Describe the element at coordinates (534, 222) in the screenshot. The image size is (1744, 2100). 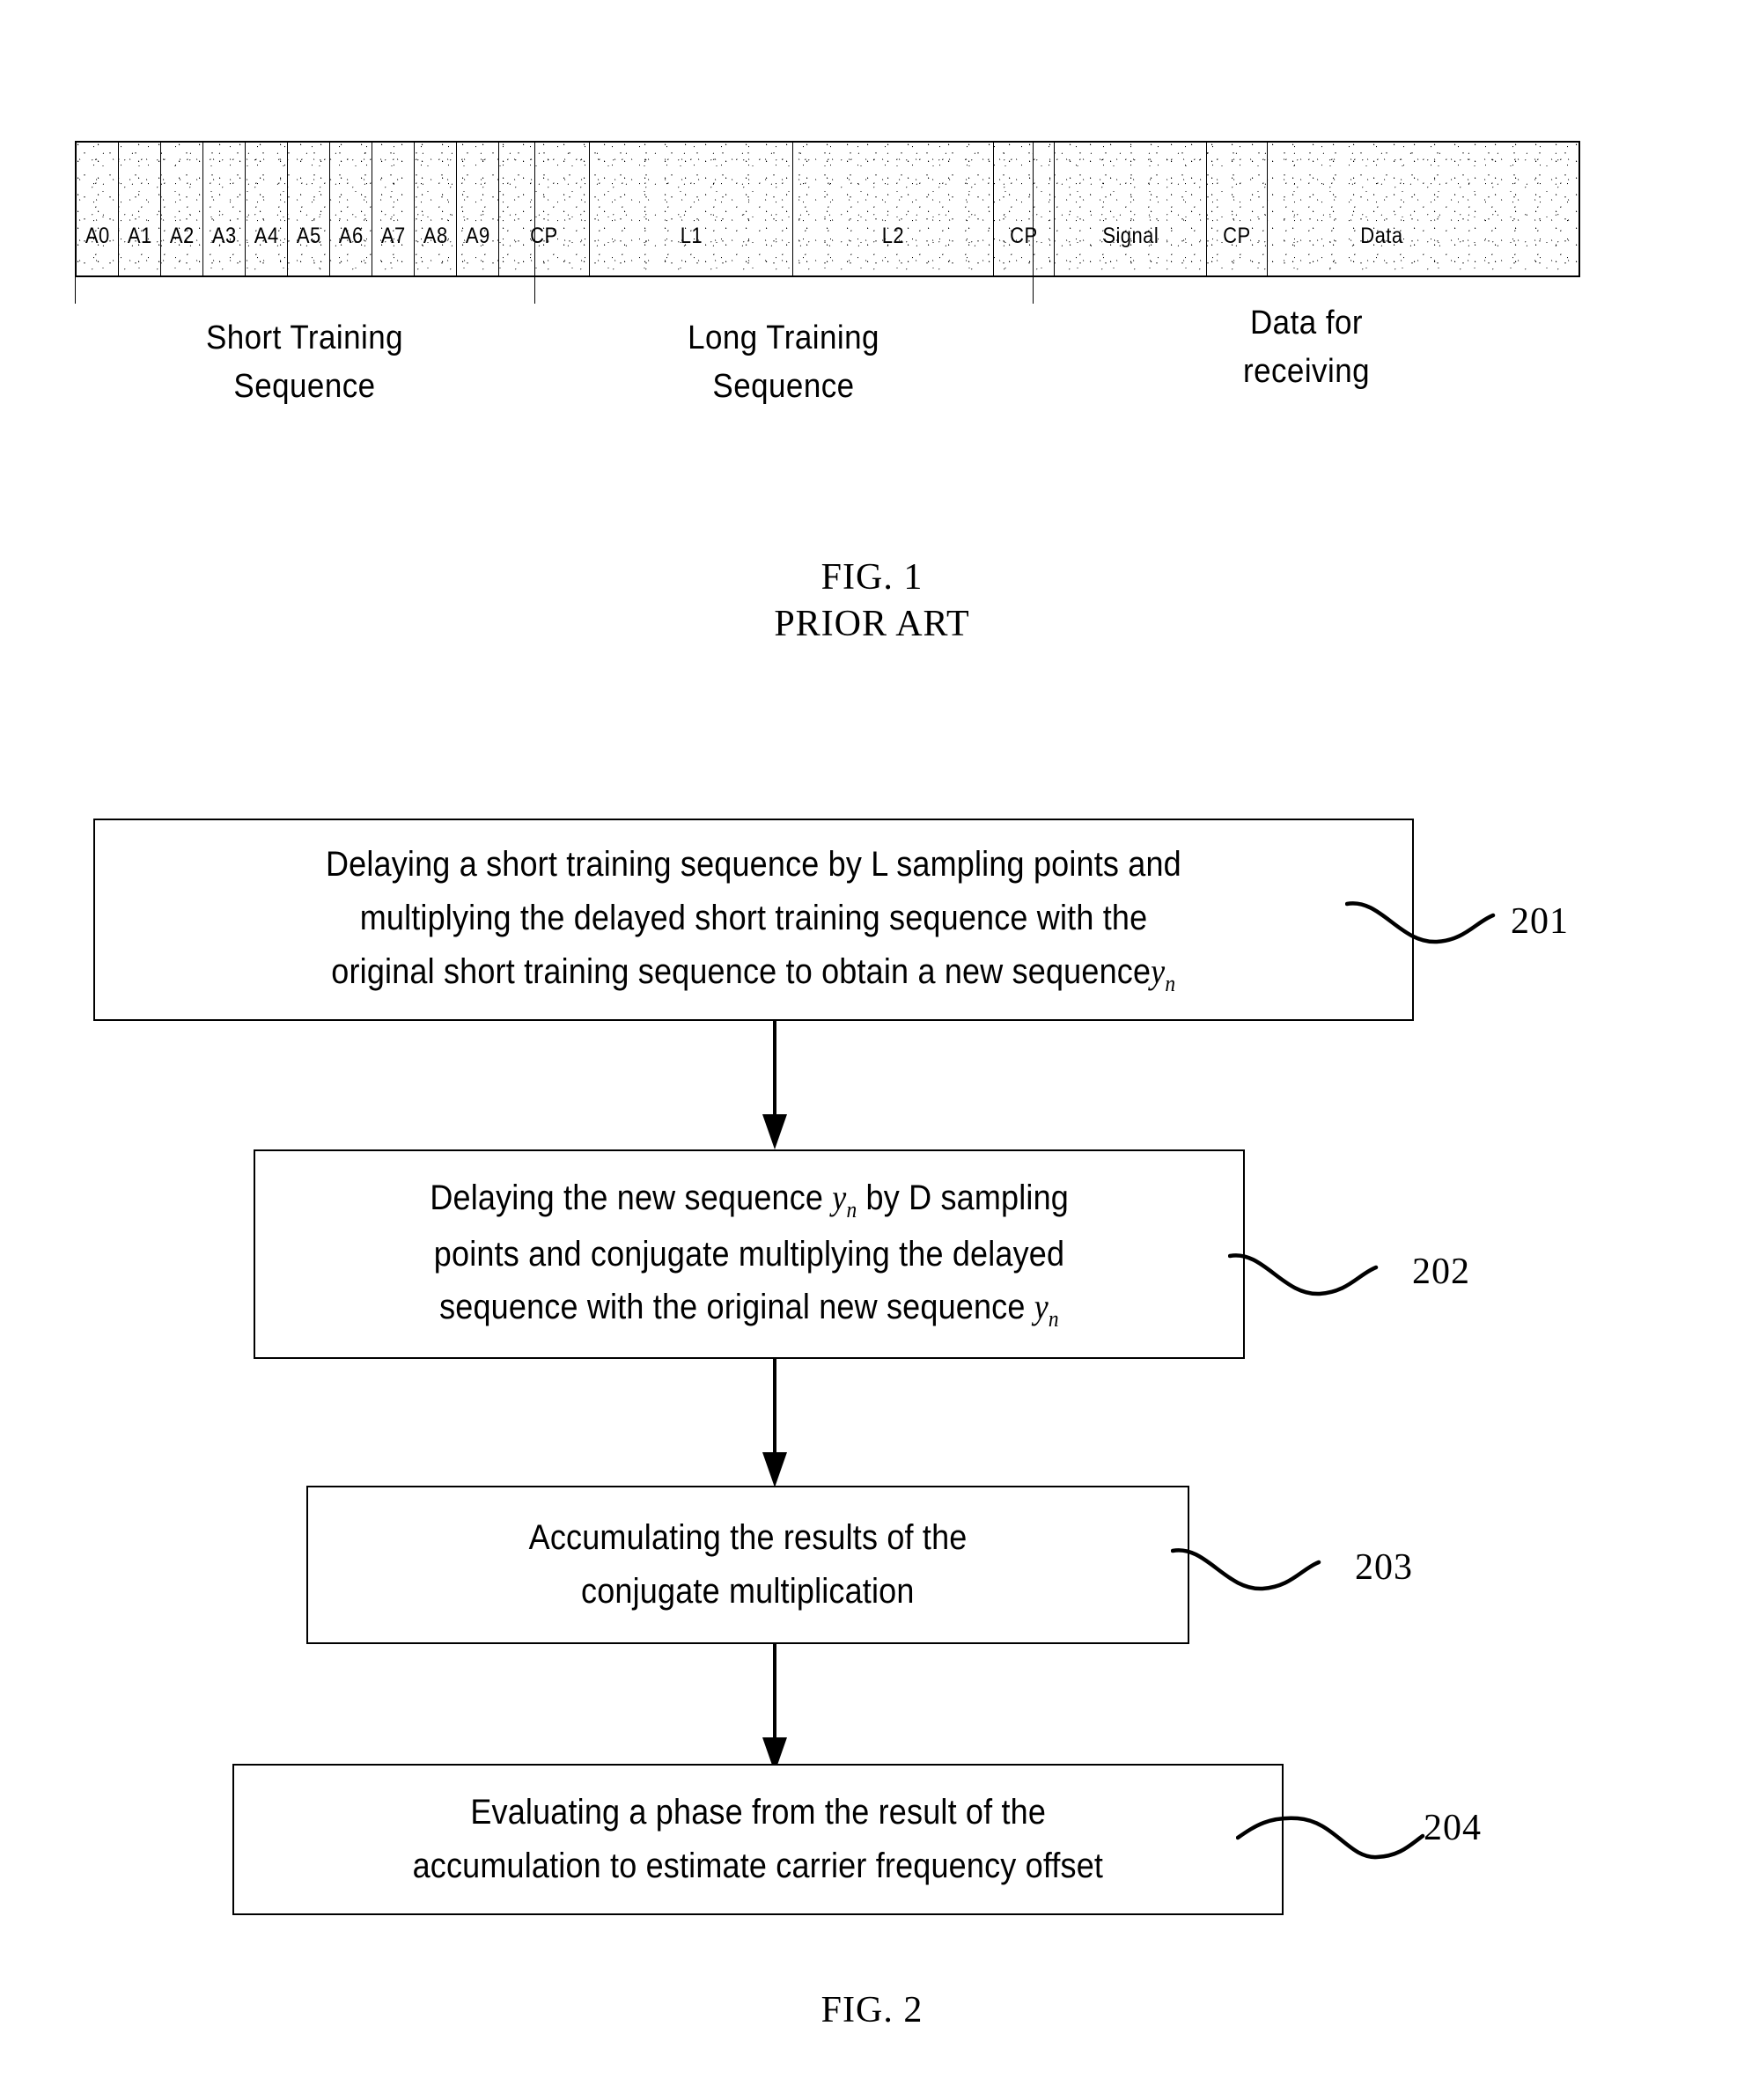
I see `group-divider-short-long` at that location.